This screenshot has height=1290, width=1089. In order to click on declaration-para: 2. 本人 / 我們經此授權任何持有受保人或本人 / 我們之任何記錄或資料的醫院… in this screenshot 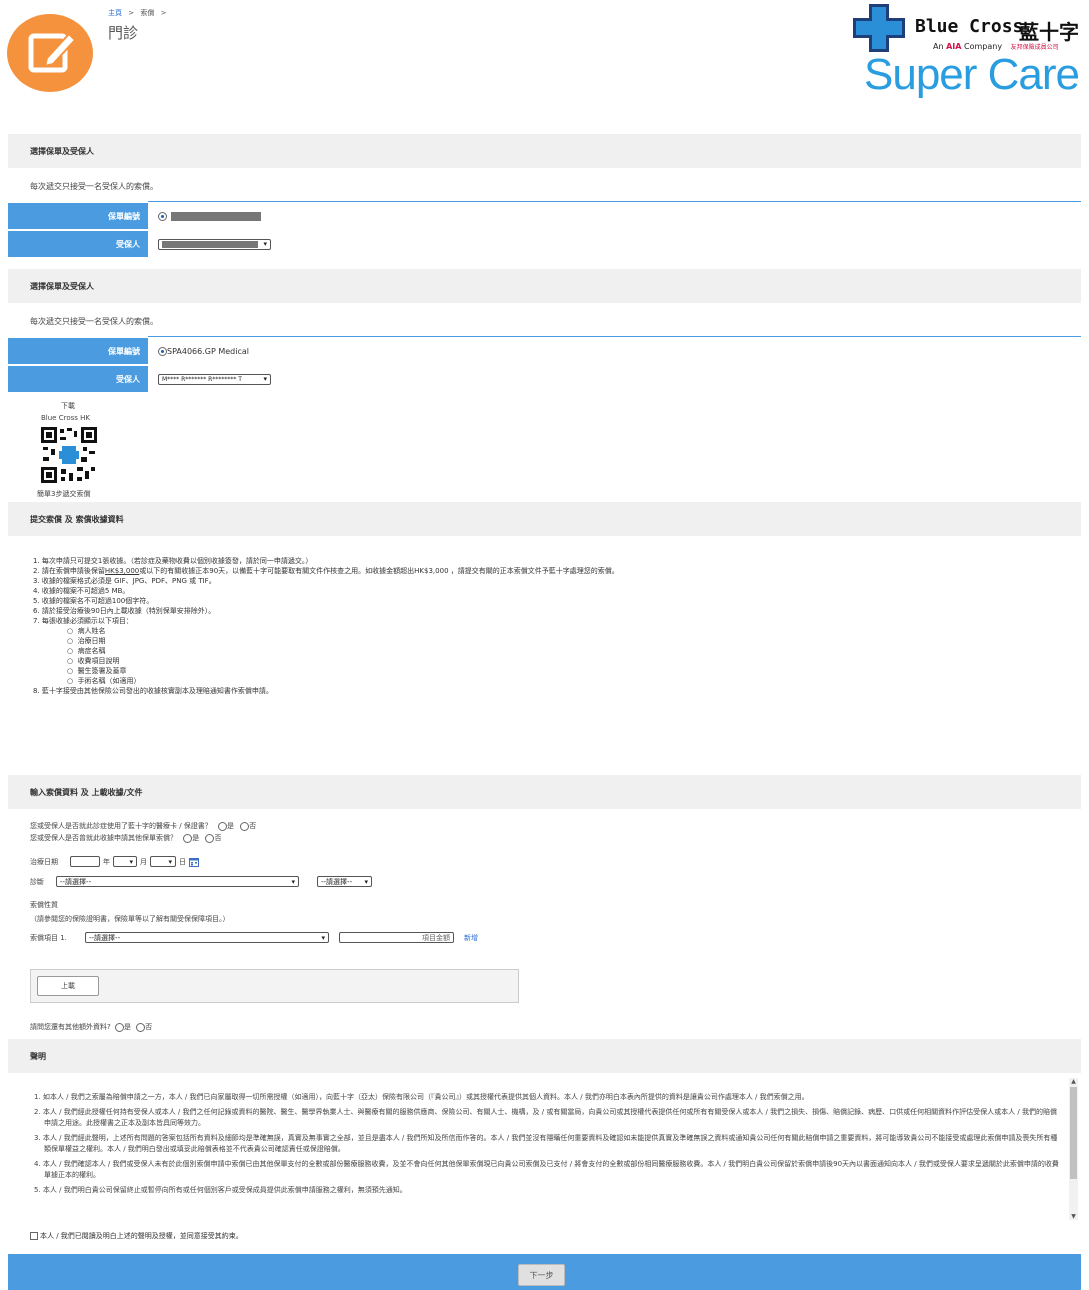, I will do `click(545, 1117)`.